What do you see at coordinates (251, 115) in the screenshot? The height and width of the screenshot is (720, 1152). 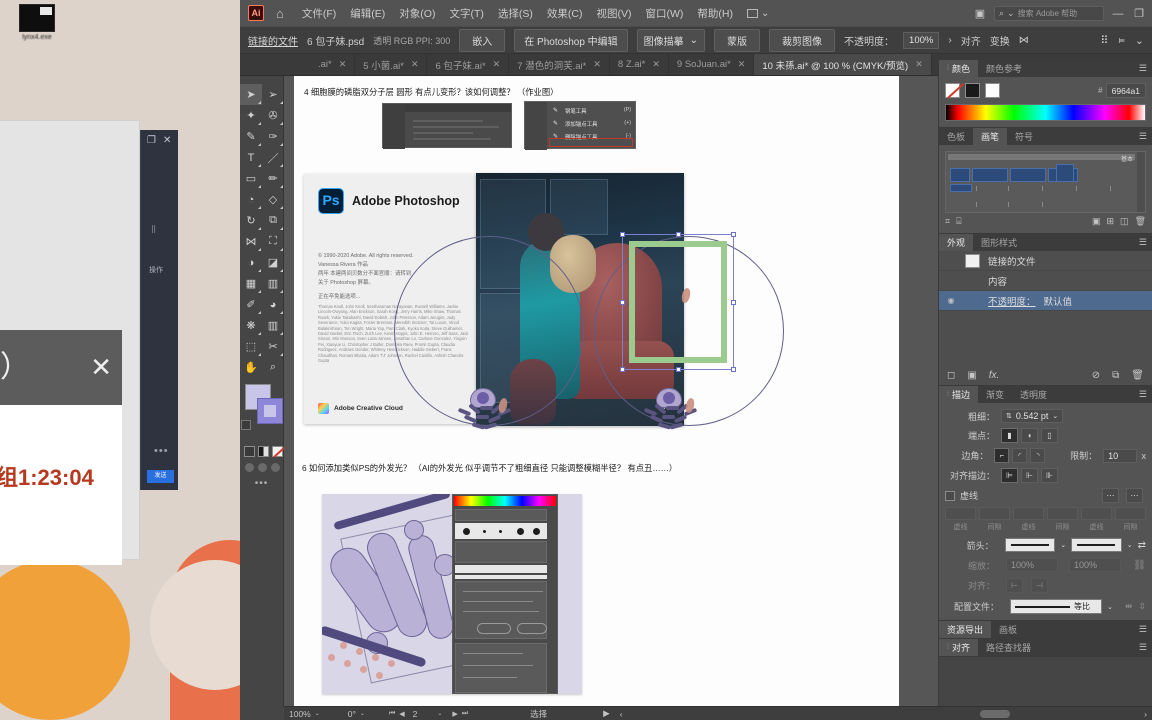 I see `magic-wand-tool: ✦` at bounding box center [251, 115].